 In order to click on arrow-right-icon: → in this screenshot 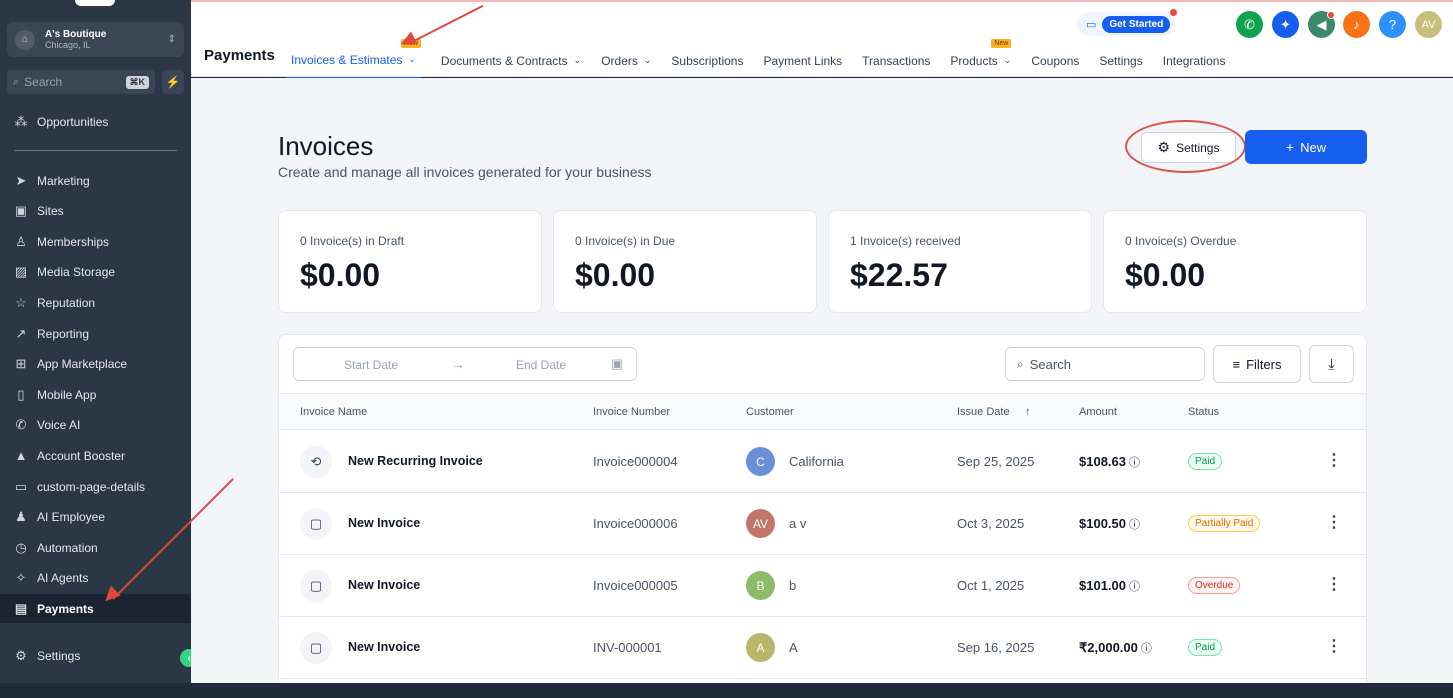, I will do `click(458, 364)`.